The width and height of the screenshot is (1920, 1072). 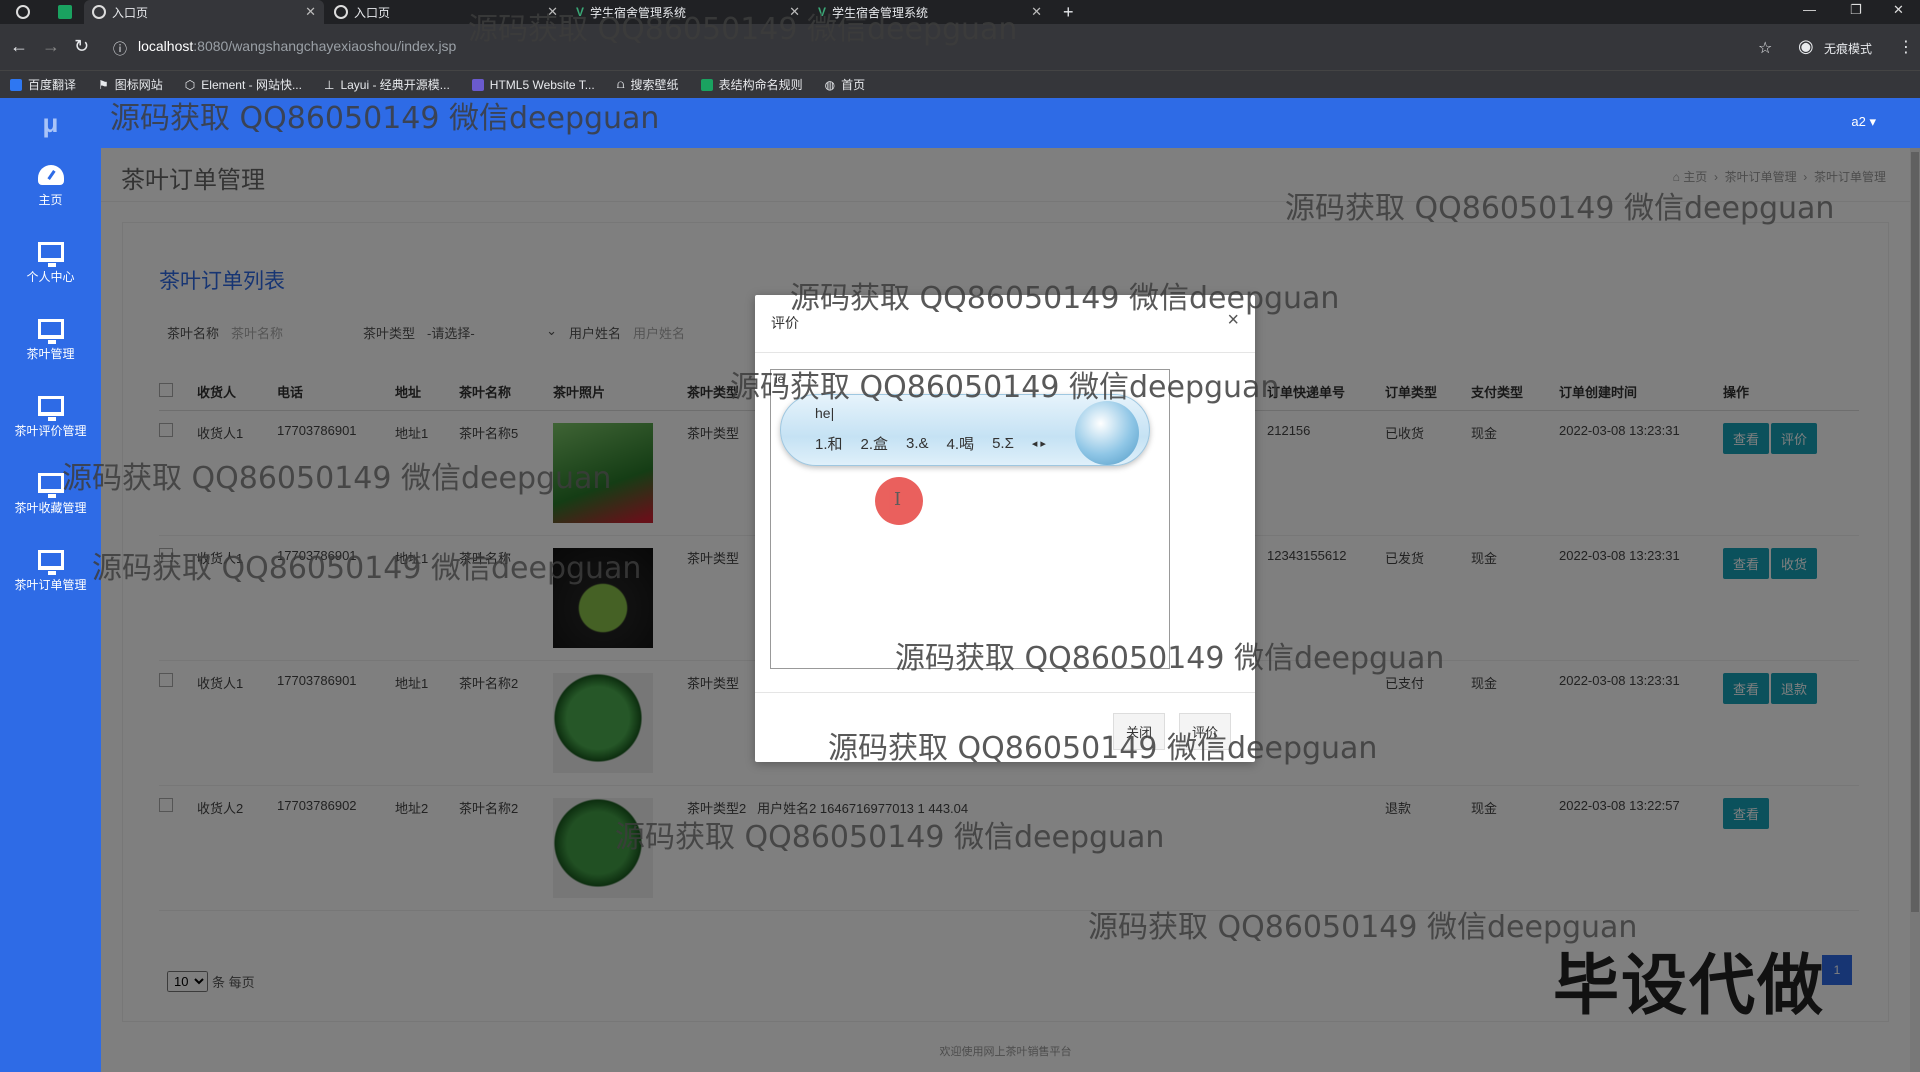 I want to click on browser-menu-icon, so click(x=28, y=12).